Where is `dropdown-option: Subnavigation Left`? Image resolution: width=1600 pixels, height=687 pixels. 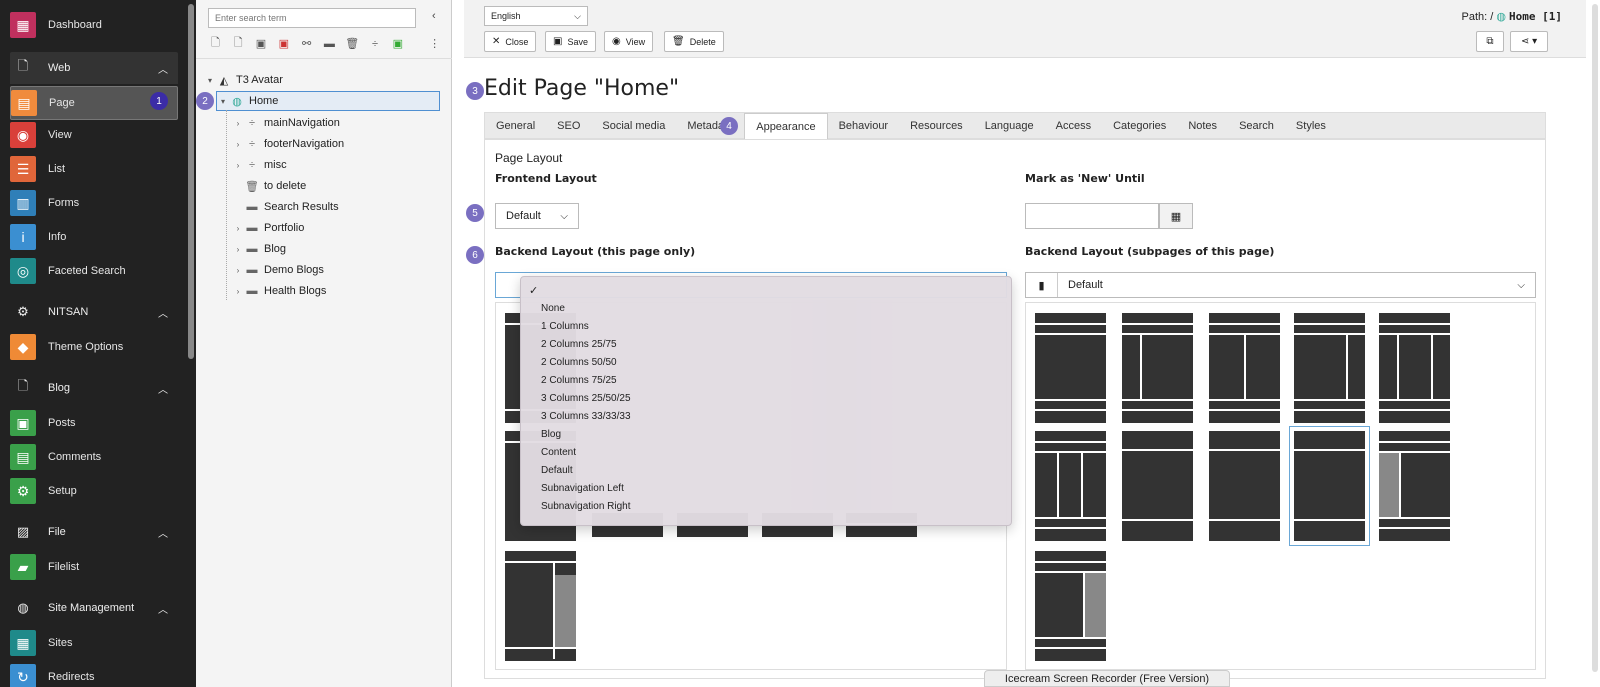 dropdown-option: Subnavigation Left is located at coordinates (766, 488).